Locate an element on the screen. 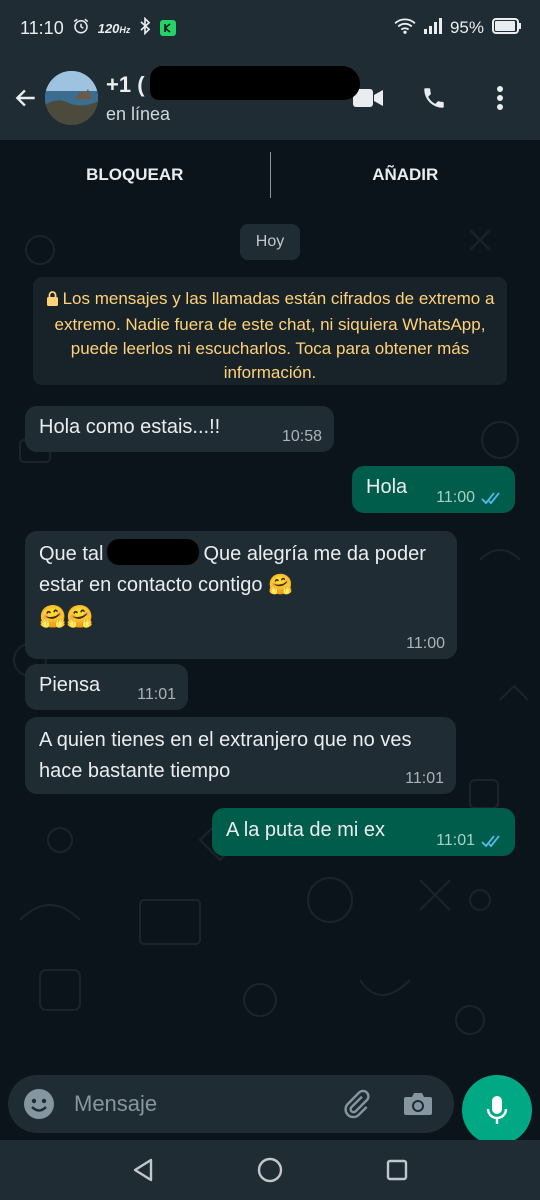 The height and width of the screenshot is (1200, 540). lock-icon is located at coordinates (52, 301).